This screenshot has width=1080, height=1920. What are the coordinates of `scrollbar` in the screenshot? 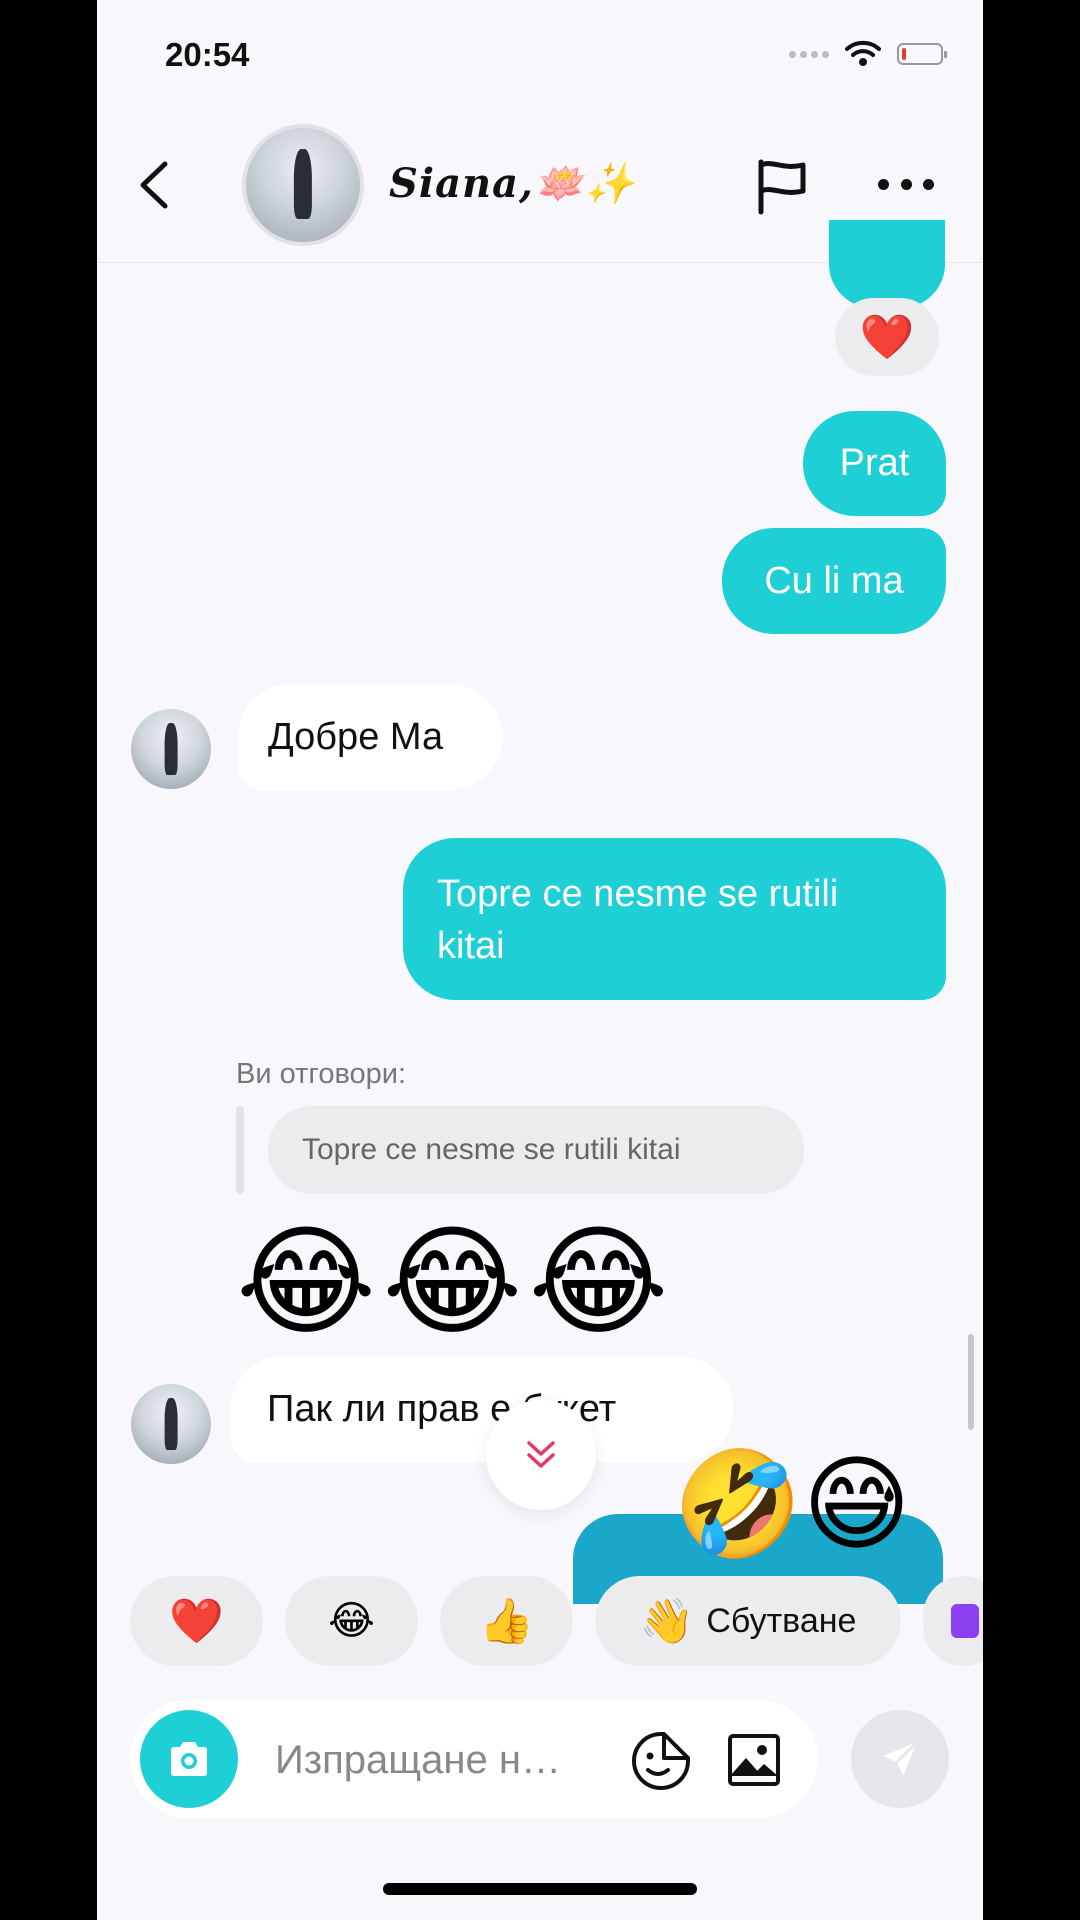 It's located at (971, 1382).